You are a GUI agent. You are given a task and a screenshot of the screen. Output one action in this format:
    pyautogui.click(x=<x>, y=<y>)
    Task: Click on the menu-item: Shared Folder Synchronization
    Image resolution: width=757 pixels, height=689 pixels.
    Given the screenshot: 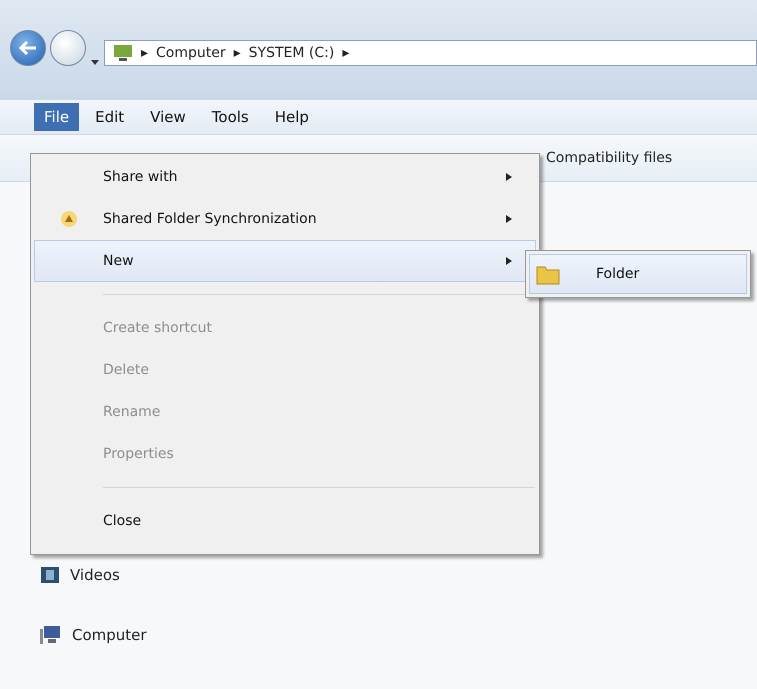 What is the action you would take?
    pyautogui.click(x=285, y=219)
    